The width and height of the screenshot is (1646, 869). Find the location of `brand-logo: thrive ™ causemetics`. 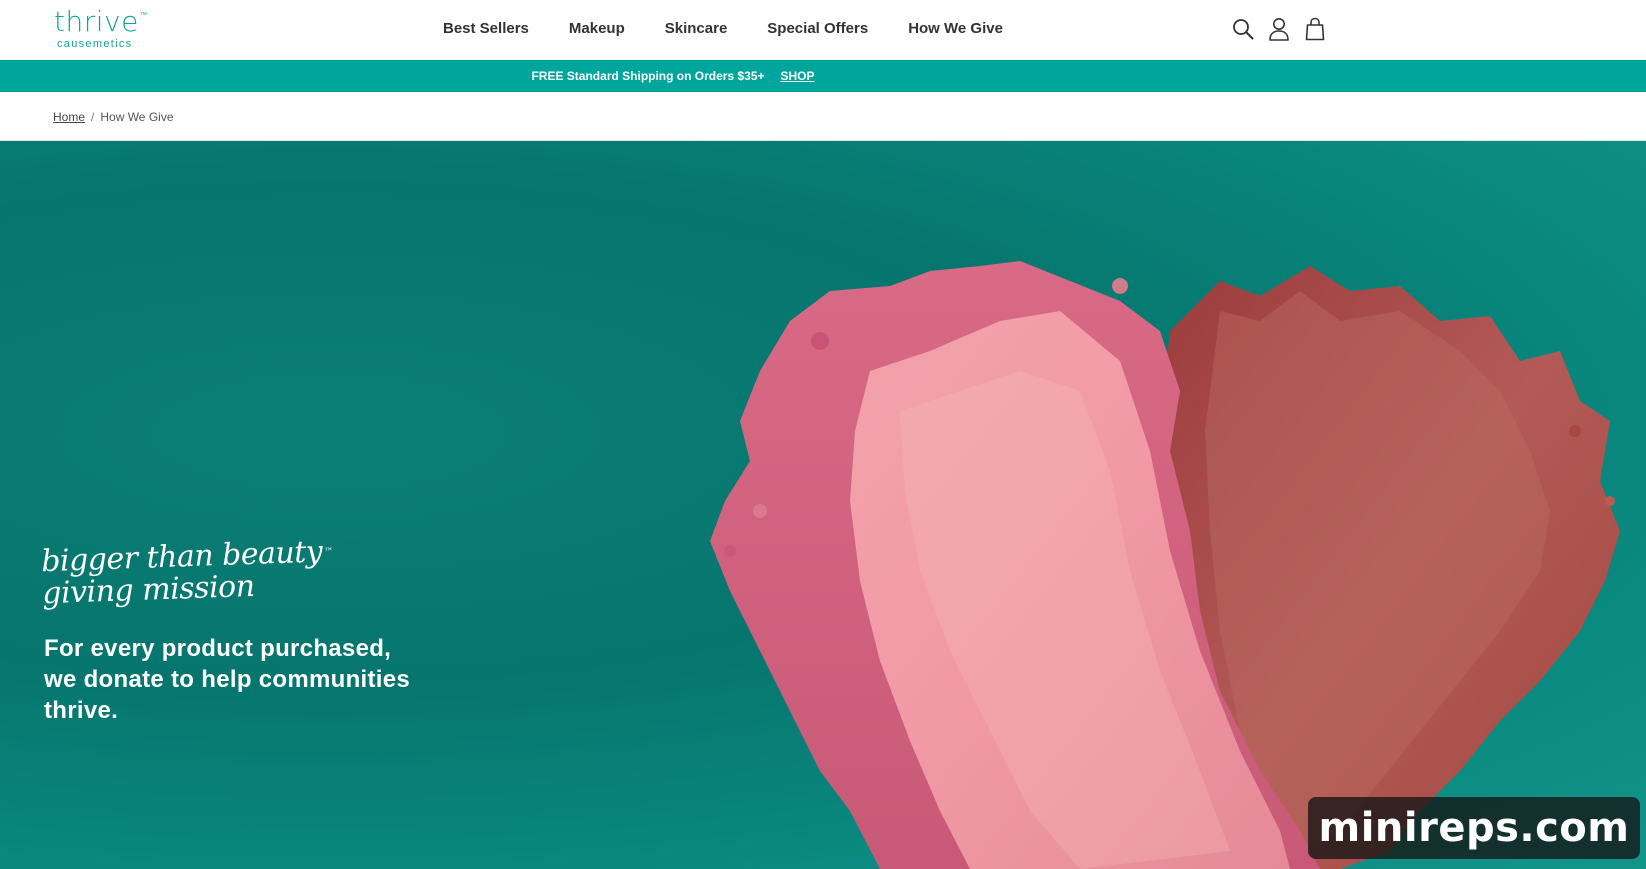

brand-logo: thrive ™ causemetics is located at coordinates (109, 29).